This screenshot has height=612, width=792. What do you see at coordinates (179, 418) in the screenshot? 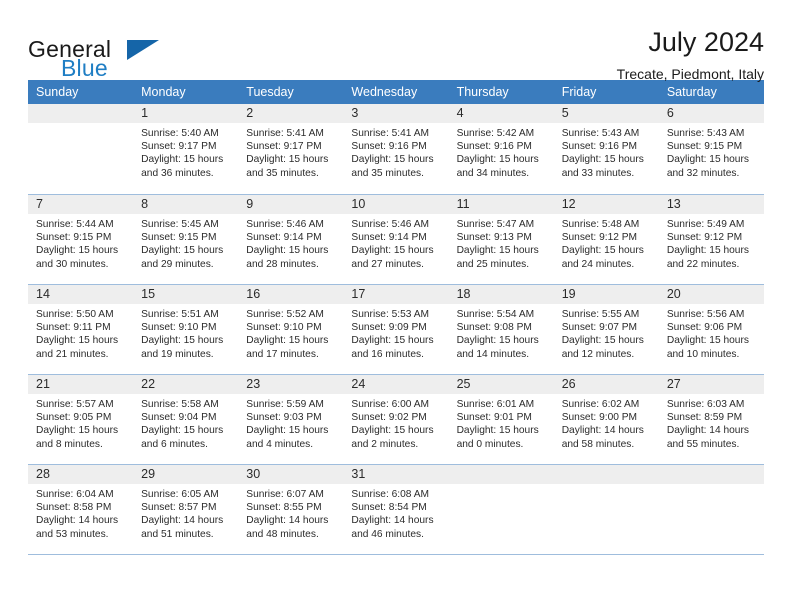
I see `day-sunset-text: Sunset: 9:04 PM` at bounding box center [179, 418].